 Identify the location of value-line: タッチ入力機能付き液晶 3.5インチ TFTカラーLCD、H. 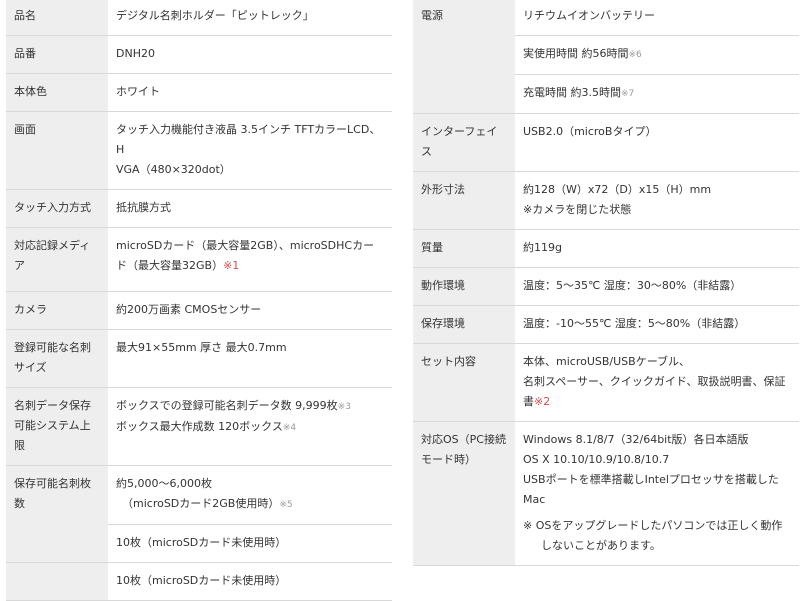
(248, 139).